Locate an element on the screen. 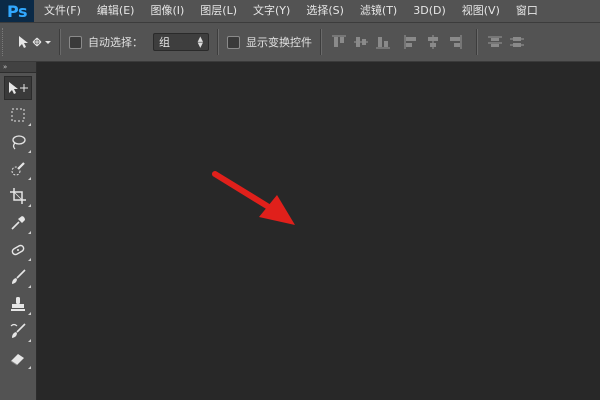  tool-preset-picker is located at coordinates (34, 42).